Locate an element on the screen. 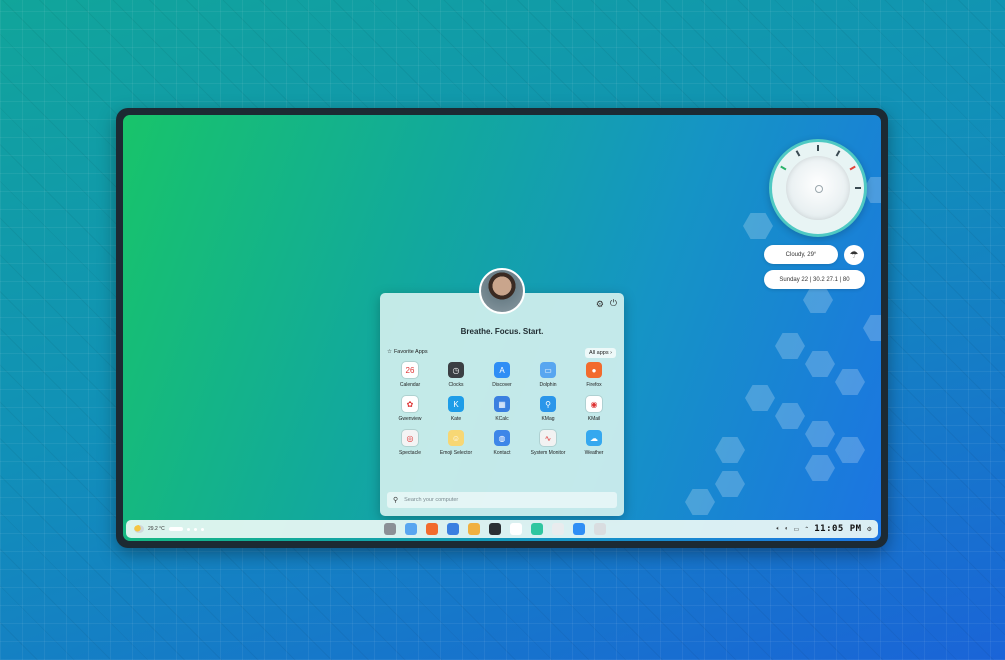 The image size is (1005, 660). kontact-icon: ◍ is located at coordinates (502, 438).